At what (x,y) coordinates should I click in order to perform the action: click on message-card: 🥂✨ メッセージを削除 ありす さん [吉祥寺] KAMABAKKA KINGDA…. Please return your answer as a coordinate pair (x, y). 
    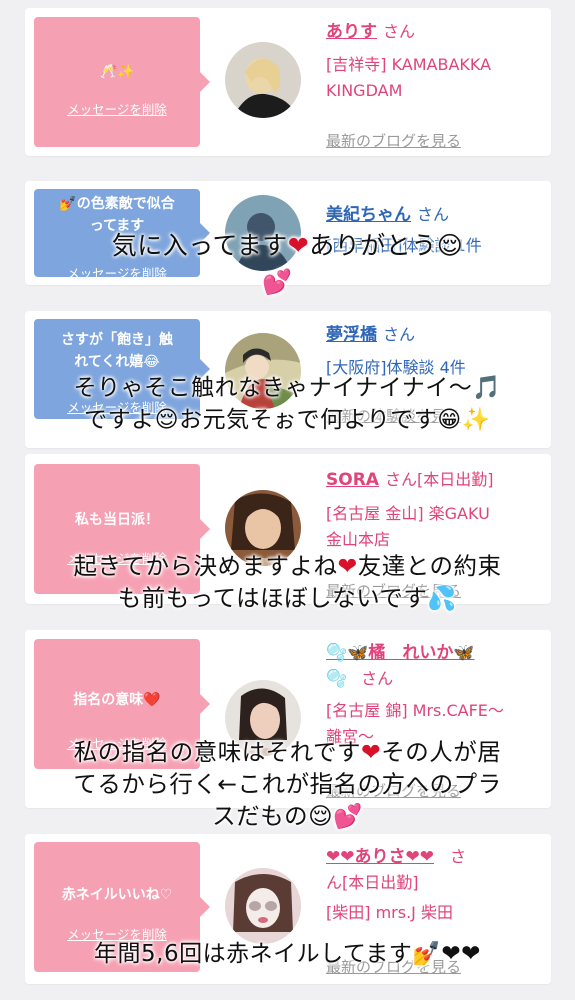
    Looking at the image, I should click on (288, 82).